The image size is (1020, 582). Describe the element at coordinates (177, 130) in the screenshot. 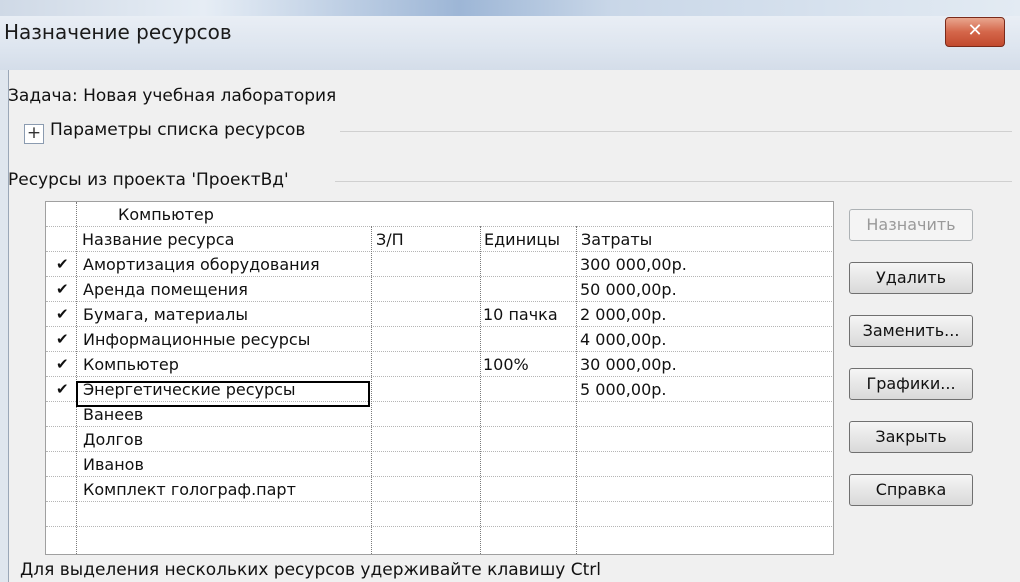

I see `options-label: Параметры списка ресурсов` at that location.